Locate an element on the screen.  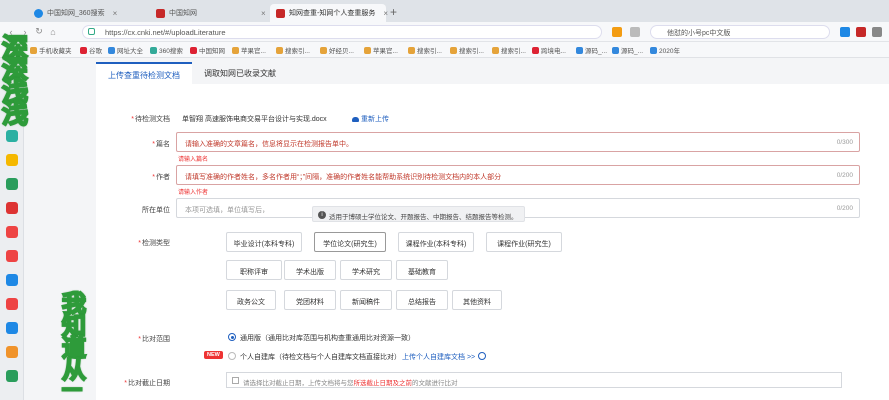
folder-icon is located at coordinates (33, 50).